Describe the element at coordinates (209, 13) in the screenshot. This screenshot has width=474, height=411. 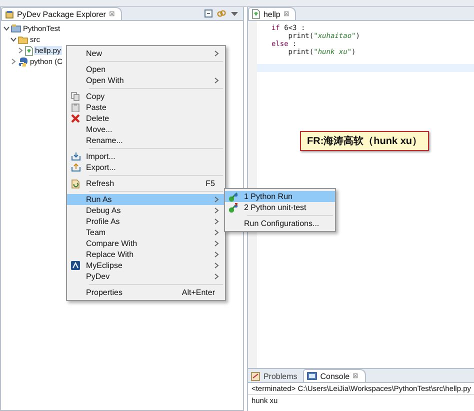
I see `collapse-all-icon` at that location.